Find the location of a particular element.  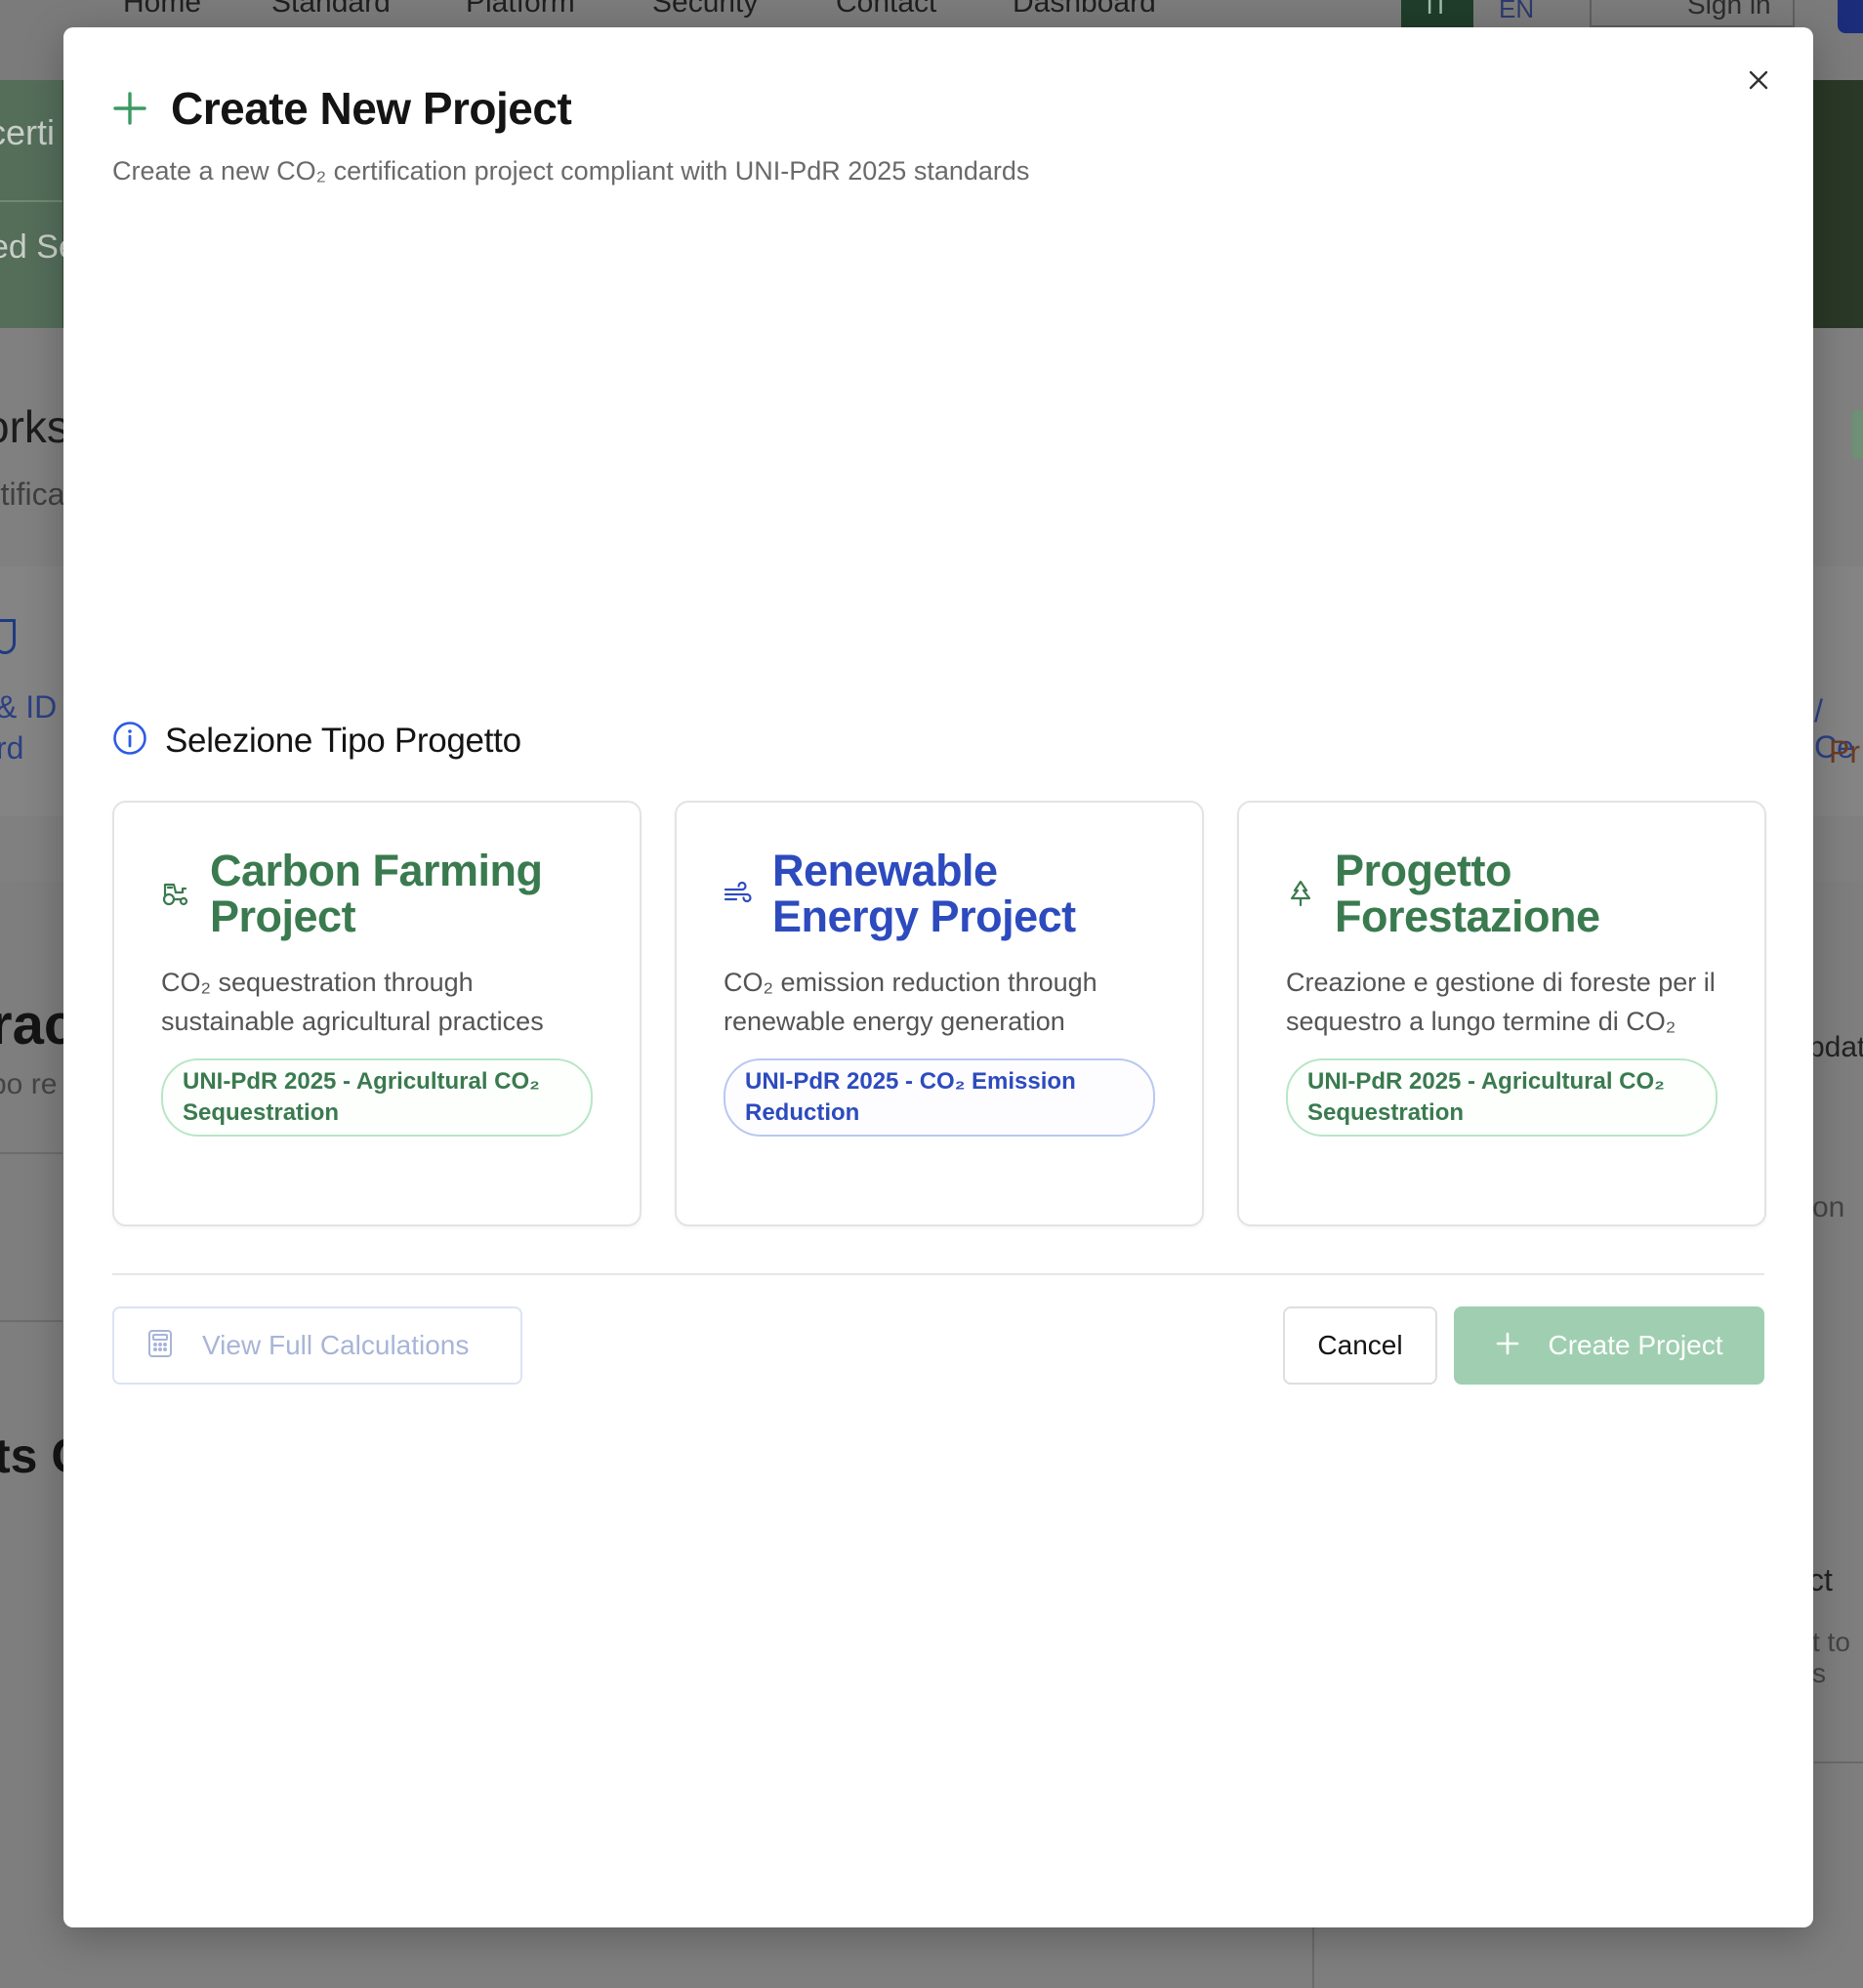

view-full-calculations-button: View Full Calculations is located at coordinates (317, 1345).